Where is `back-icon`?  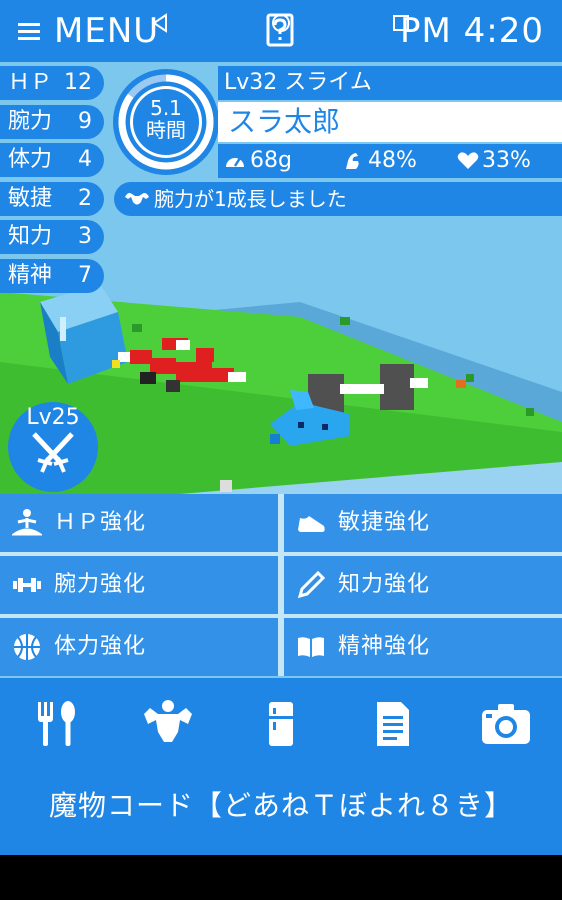
back-icon is located at coordinates (160, 23).